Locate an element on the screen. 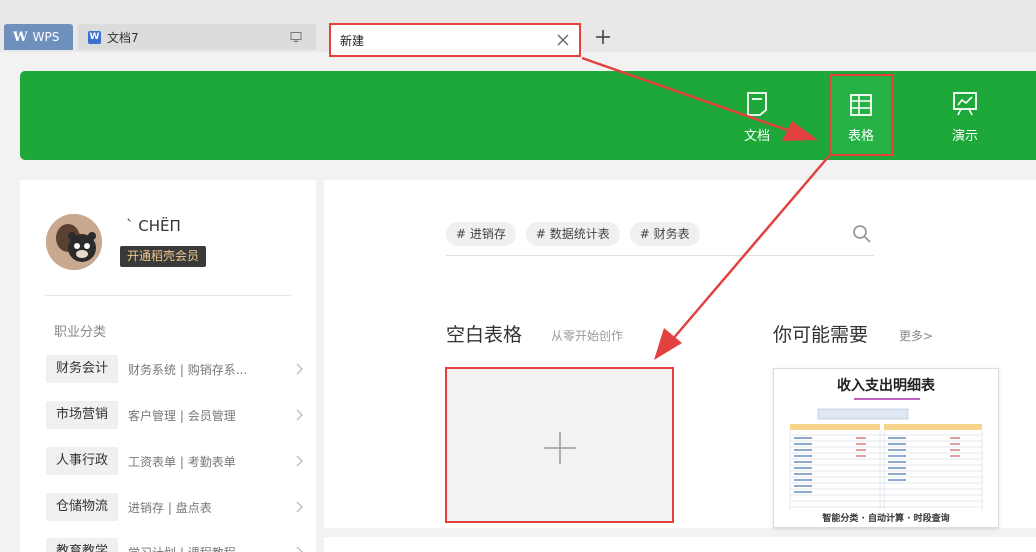  divider is located at coordinates (168, 295).